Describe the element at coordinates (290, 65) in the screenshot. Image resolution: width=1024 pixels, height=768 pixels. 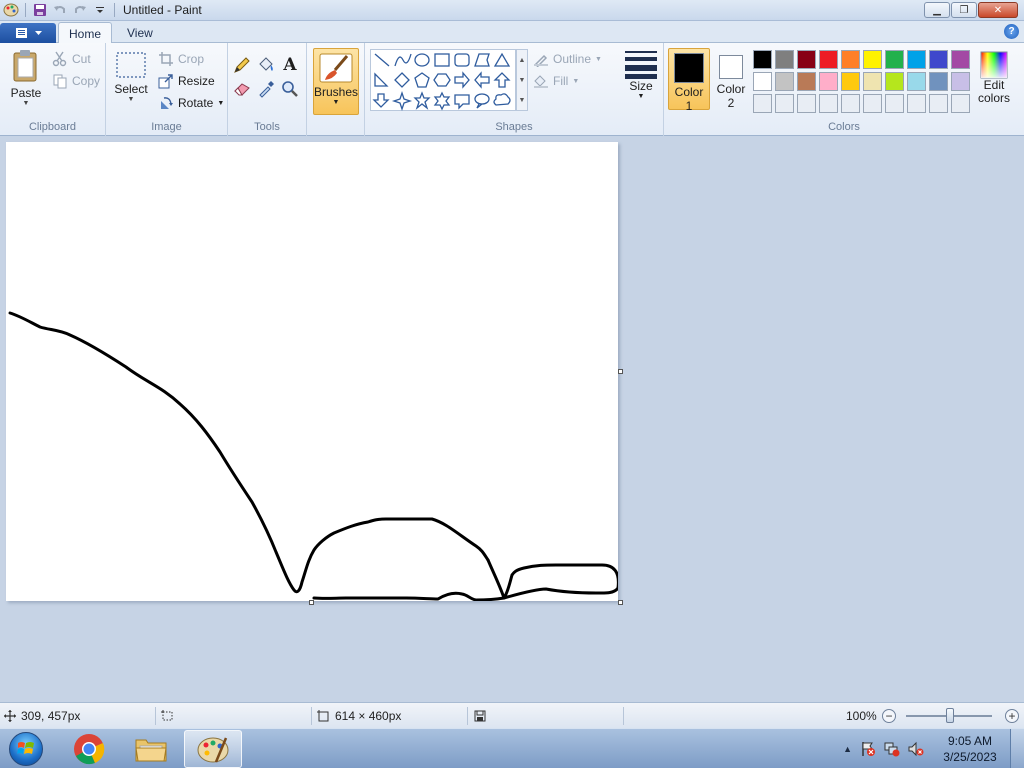
I see `text-tool: A` at that location.